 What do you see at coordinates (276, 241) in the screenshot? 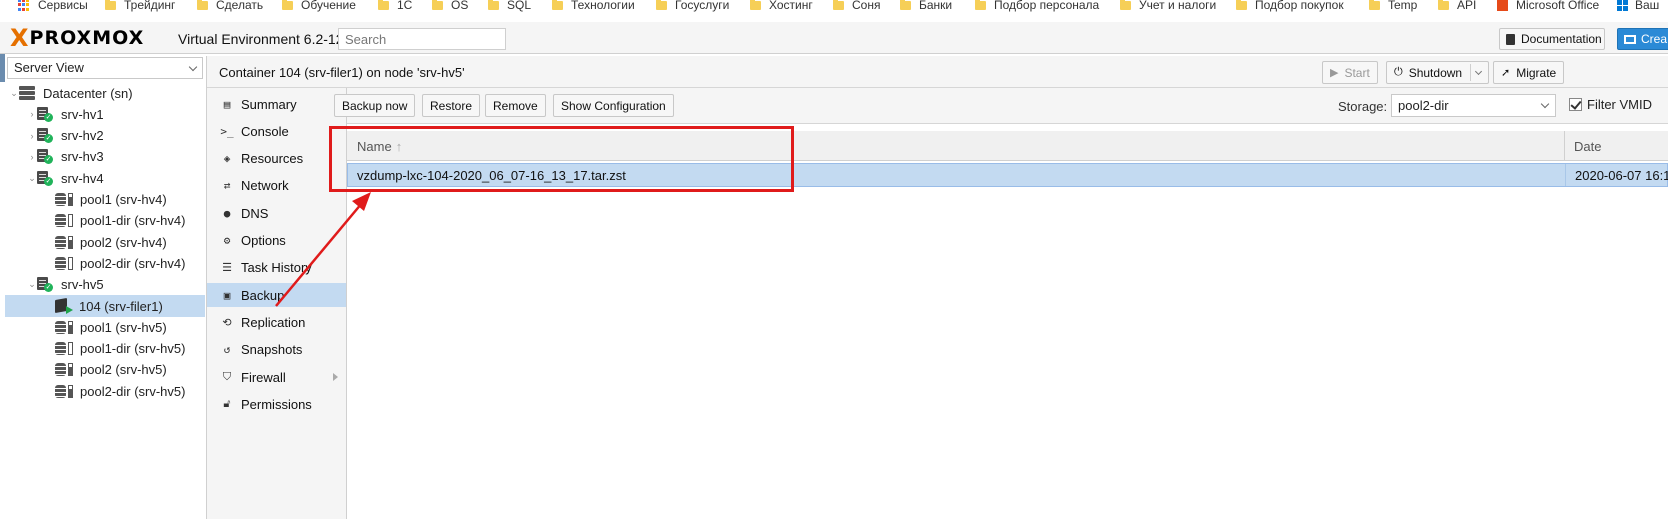
I see `nav-item-options: ⚙ Options` at bounding box center [276, 241].